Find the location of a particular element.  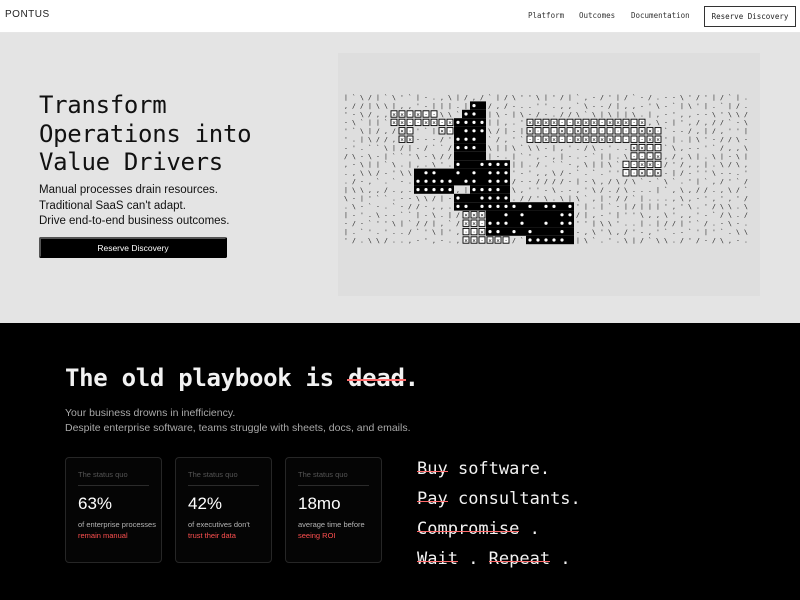

stat-label: The status quo is located at coordinates (323, 474).